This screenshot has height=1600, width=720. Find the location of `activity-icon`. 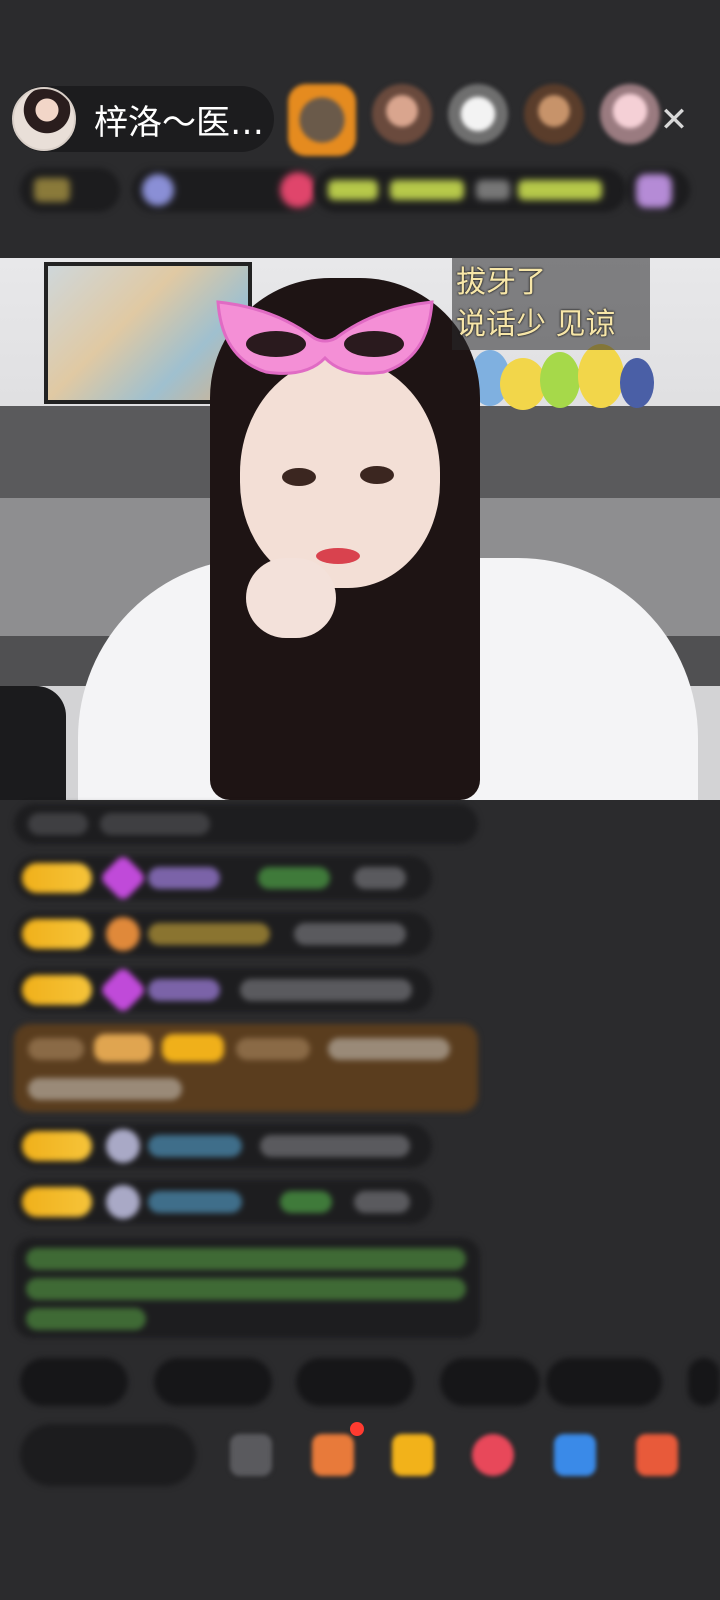

activity-icon is located at coordinates (654, 191).